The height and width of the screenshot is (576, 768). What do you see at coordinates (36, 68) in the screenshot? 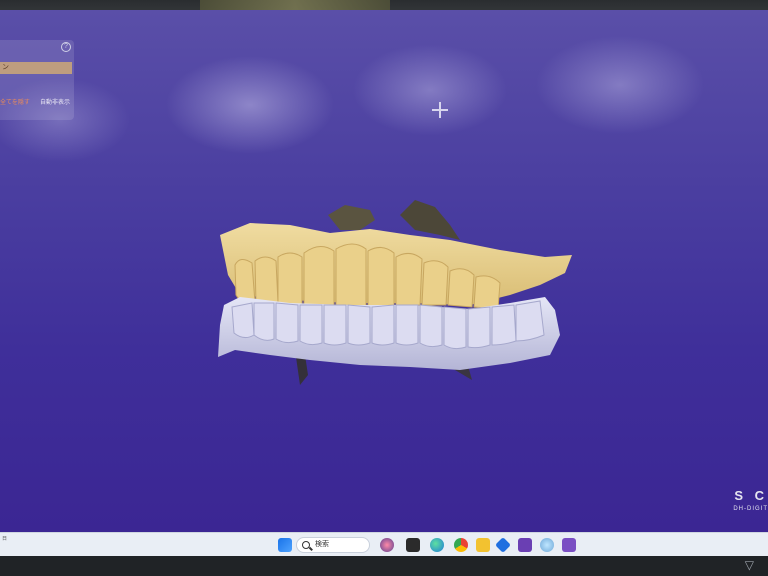
I see `selected-option: ン` at bounding box center [36, 68].